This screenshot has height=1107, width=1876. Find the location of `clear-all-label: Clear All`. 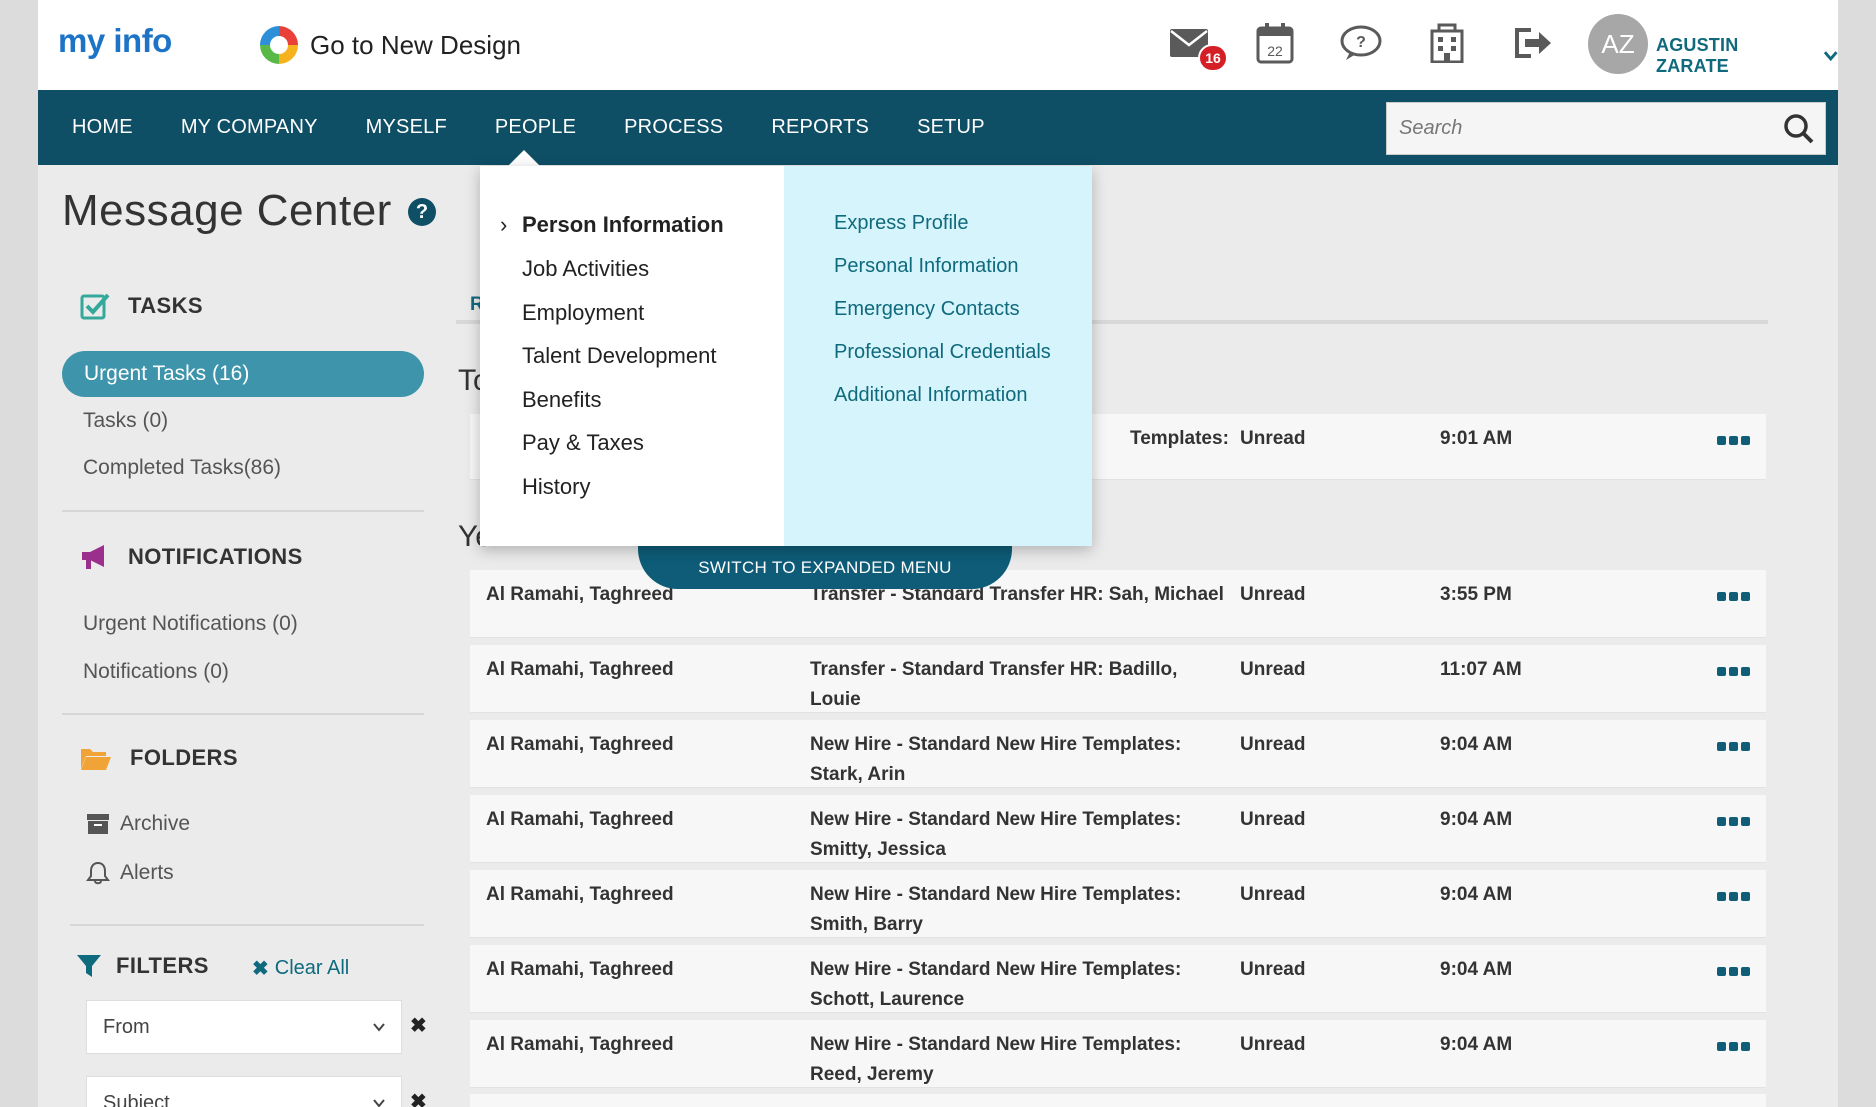

clear-all-label: Clear All is located at coordinates (312, 968).